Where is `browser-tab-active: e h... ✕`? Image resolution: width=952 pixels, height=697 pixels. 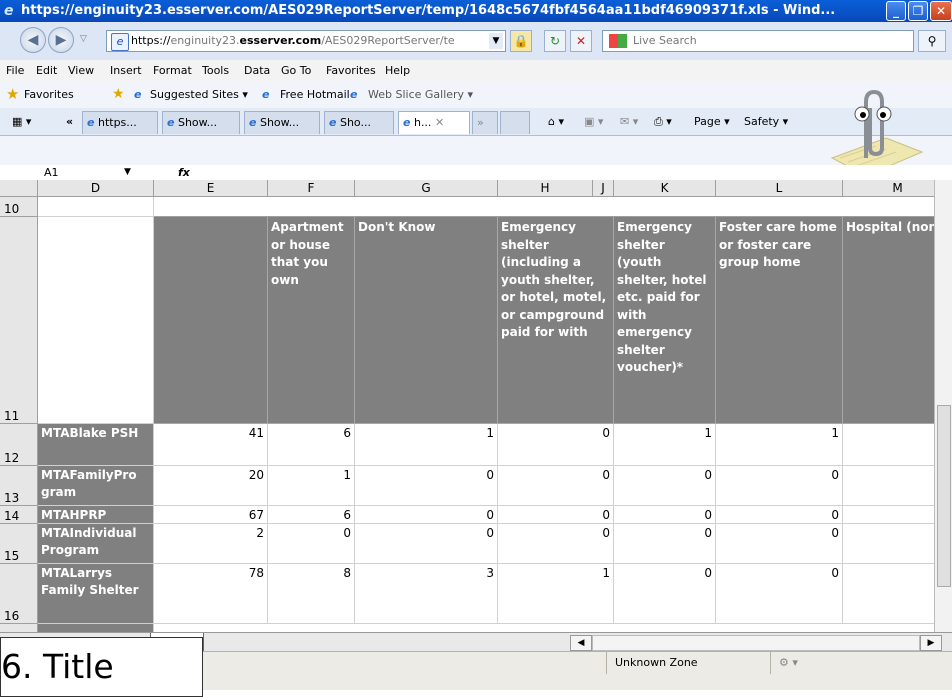
browser-tab-active: e h... ✕ is located at coordinates (434, 122).